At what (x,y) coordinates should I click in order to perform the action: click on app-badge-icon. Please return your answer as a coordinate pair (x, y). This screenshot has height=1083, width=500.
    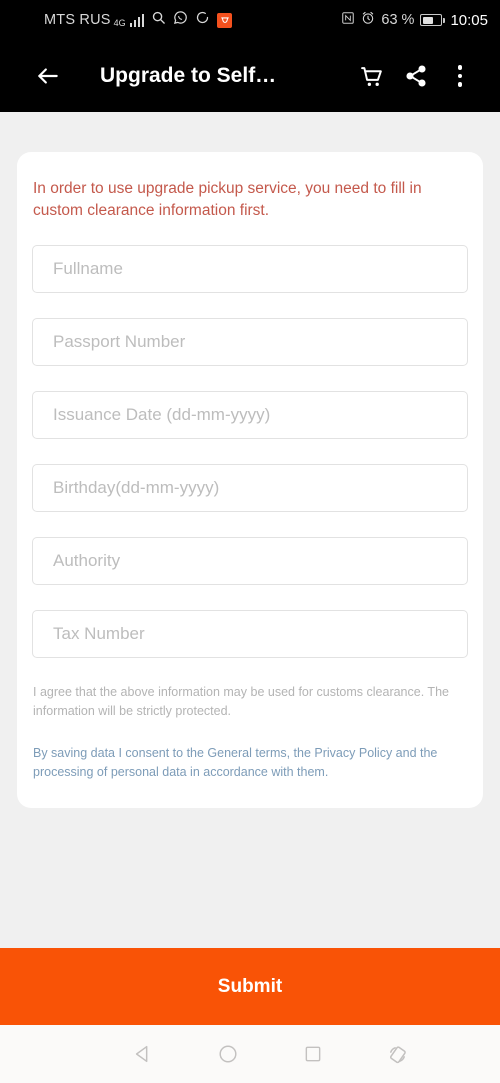
    Looking at the image, I should click on (225, 20).